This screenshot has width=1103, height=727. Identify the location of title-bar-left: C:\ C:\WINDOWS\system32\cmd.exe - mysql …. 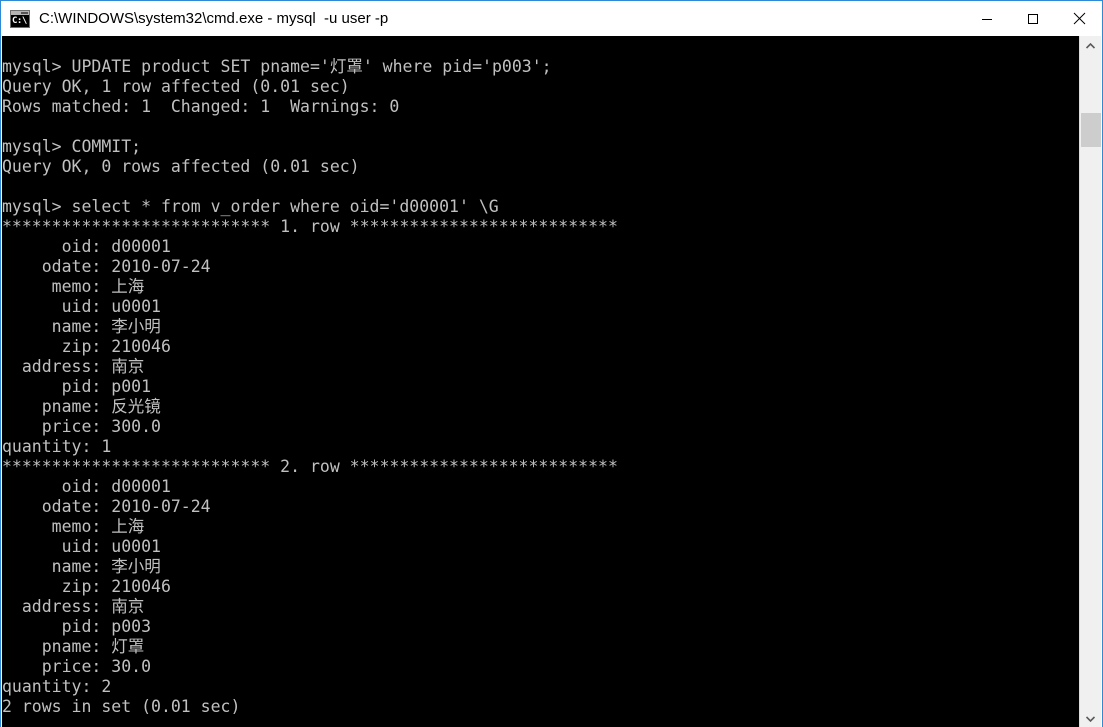
(195, 18).